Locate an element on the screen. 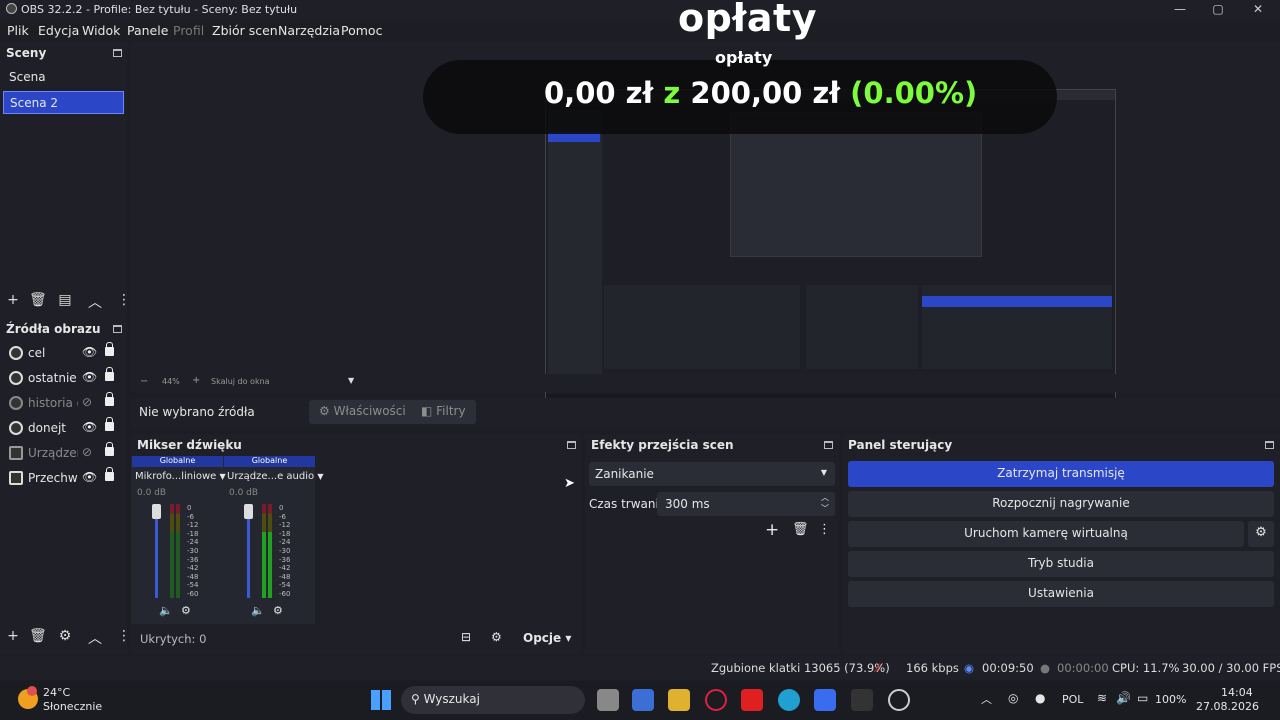  taskbar-search: ⚲ Wyszukaj is located at coordinates (493, 700).